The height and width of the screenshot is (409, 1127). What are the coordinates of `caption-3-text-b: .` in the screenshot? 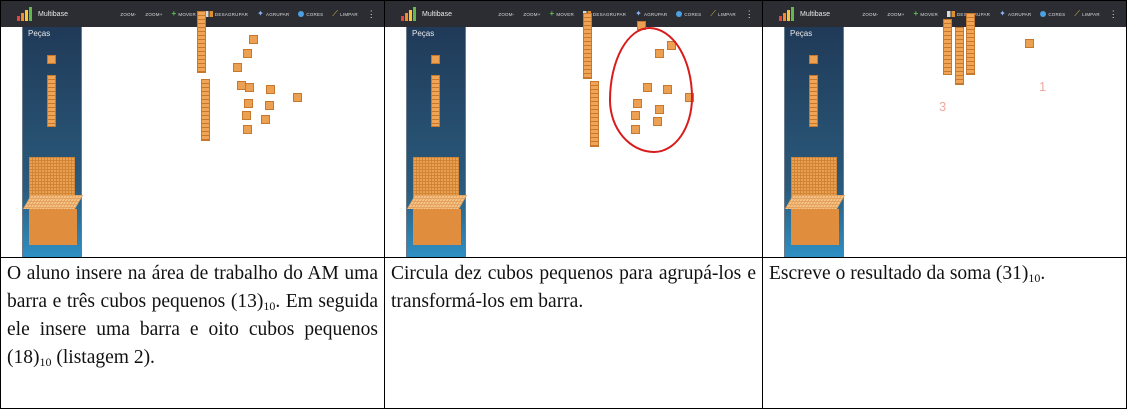 It's located at (1043, 273).